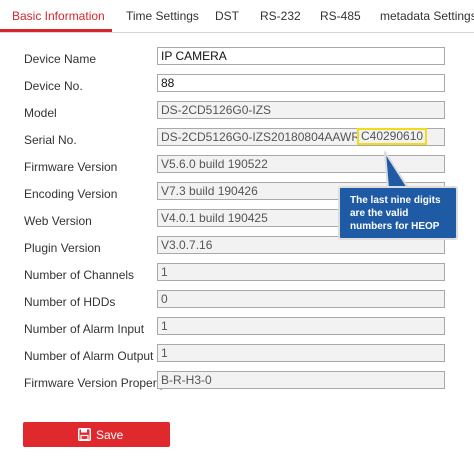  Describe the element at coordinates (60, 59) in the screenshot. I see `device-name-label: Device Name` at that location.